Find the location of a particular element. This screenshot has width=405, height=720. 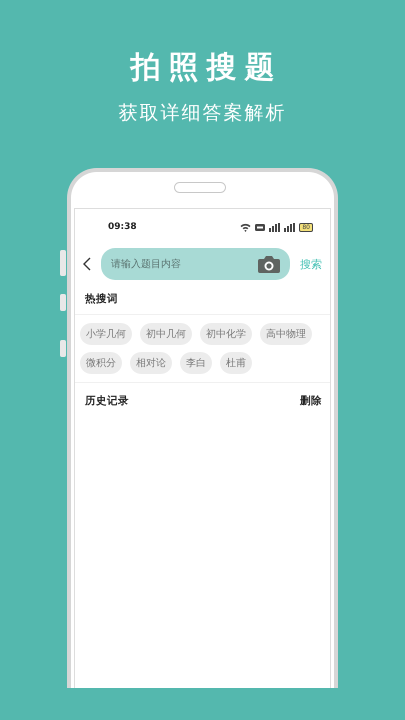

delete-button: 删除 is located at coordinates (311, 401).